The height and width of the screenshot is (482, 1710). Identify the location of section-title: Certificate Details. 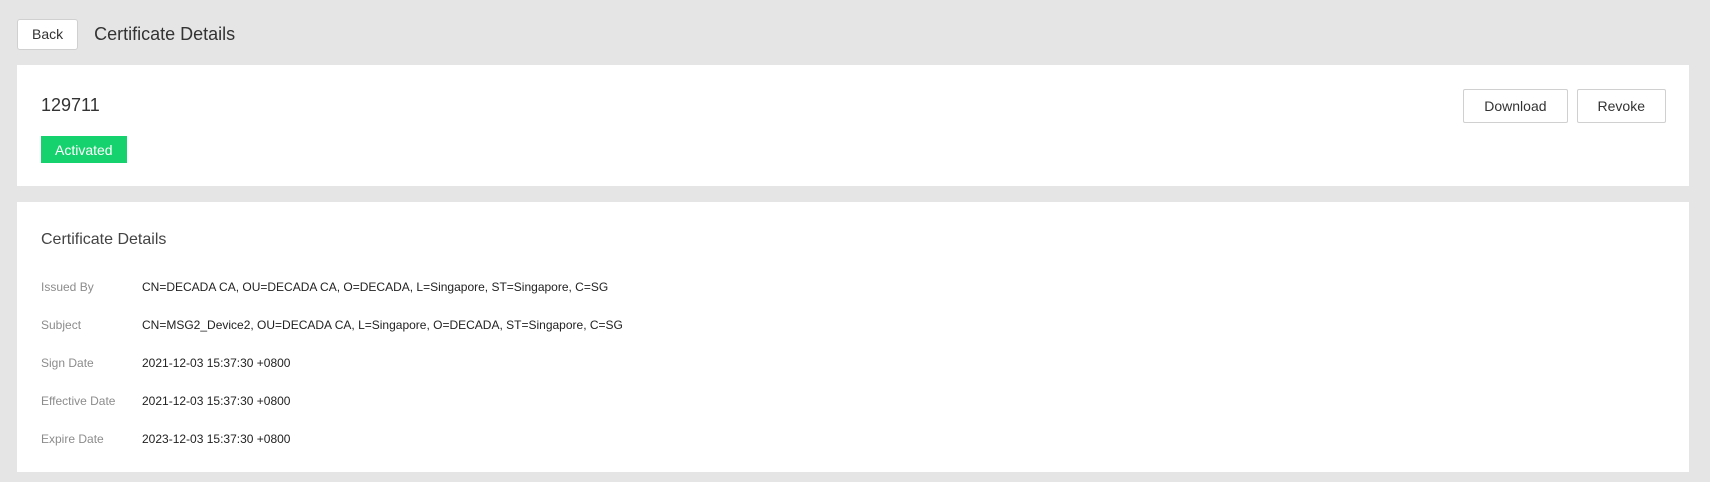
(104, 239).